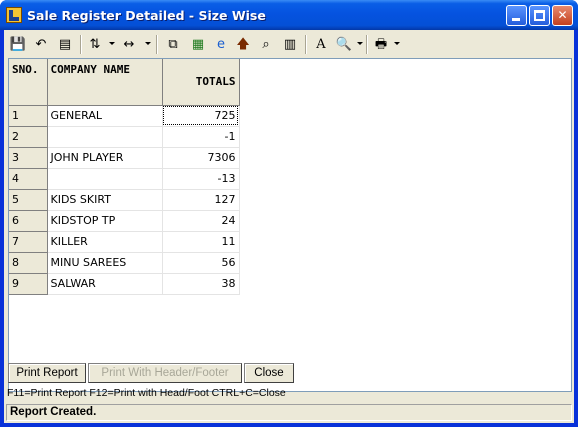 Image resolution: width=578 pixels, height=427 pixels. Describe the element at coordinates (201, 158) in the screenshot. I see `total-cell: 7306` at that location.